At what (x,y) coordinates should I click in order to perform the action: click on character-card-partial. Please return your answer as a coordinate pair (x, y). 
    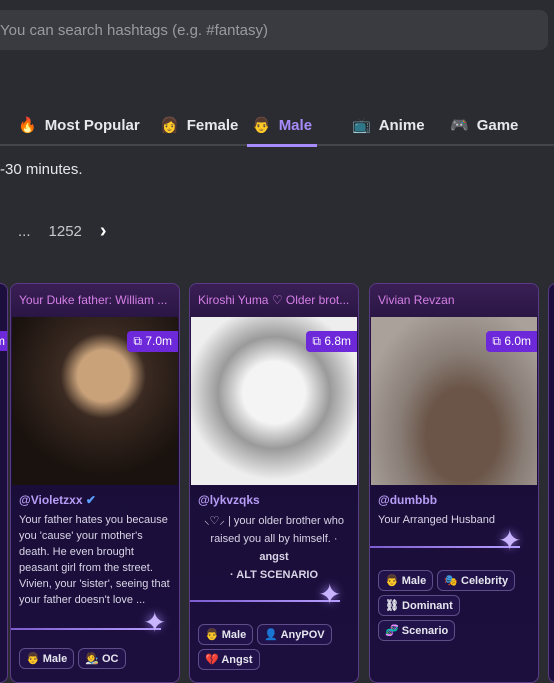
    Looking at the image, I should click on (551, 483).